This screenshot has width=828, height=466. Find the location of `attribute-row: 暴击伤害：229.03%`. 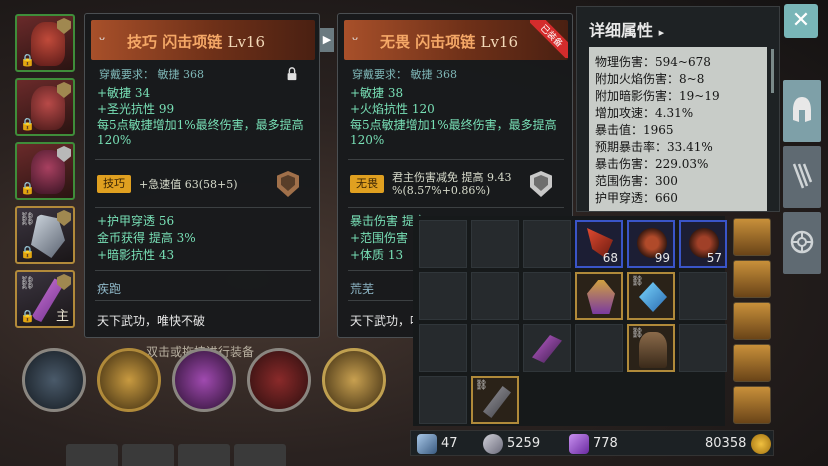

attribute-row: 暴击伤害：229.03% is located at coordinates (652, 164).